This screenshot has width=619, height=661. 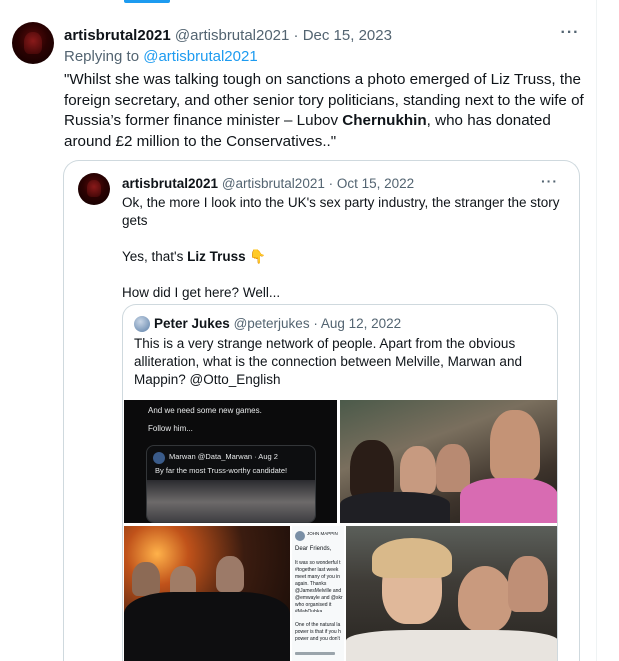 What do you see at coordinates (205, 410) in the screenshot?
I see `photo-text-1: And we need some new games.` at bounding box center [205, 410].